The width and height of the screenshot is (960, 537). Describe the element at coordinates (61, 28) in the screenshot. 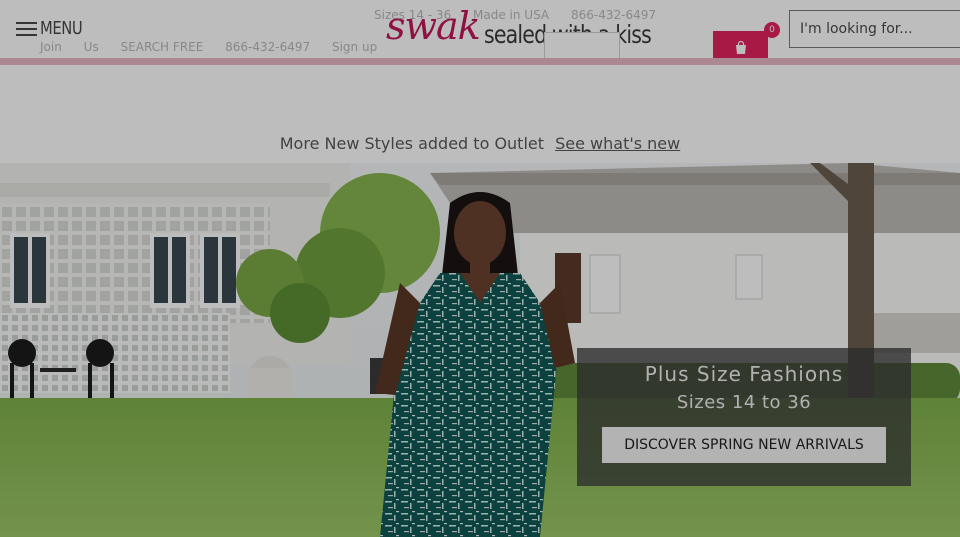

I see `menu-label: MENU` at that location.